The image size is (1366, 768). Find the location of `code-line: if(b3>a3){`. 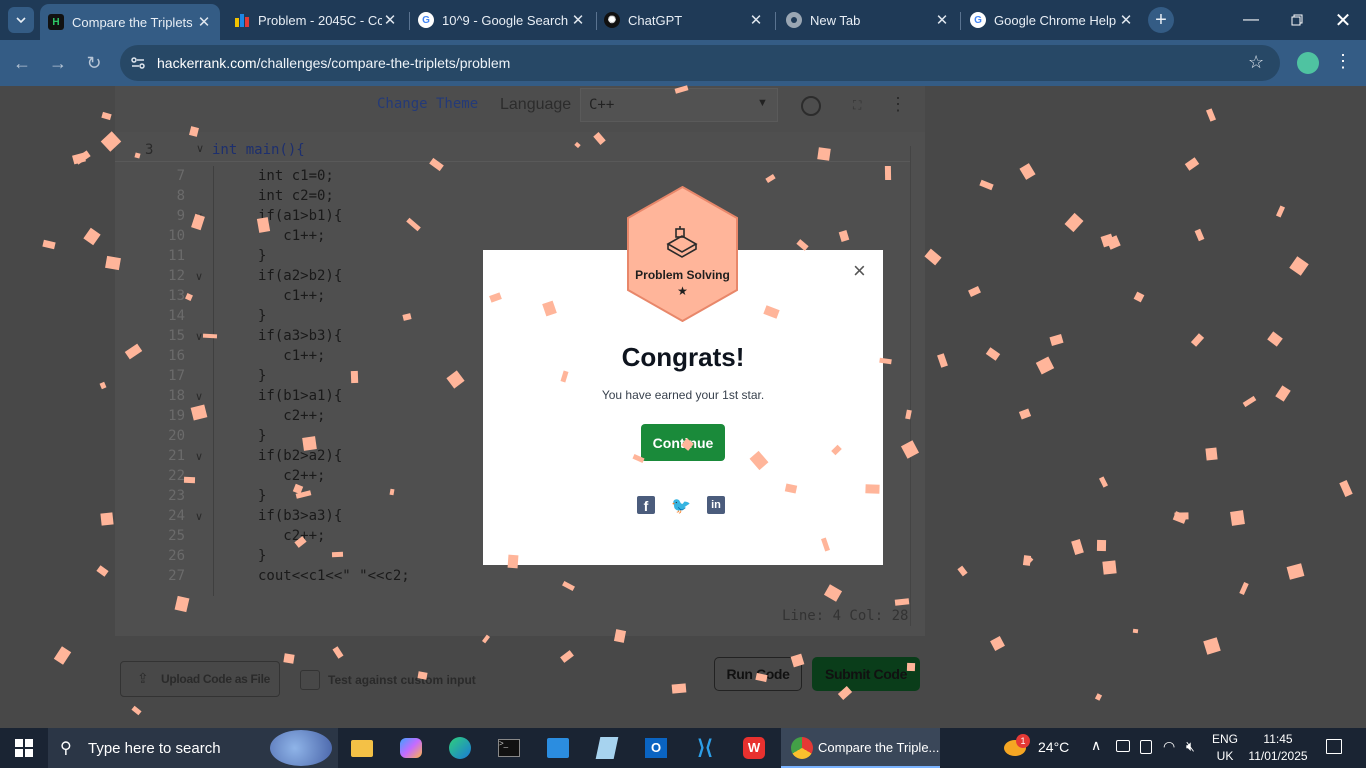

code-line: if(b3>a3){ is located at coordinates (300, 516).